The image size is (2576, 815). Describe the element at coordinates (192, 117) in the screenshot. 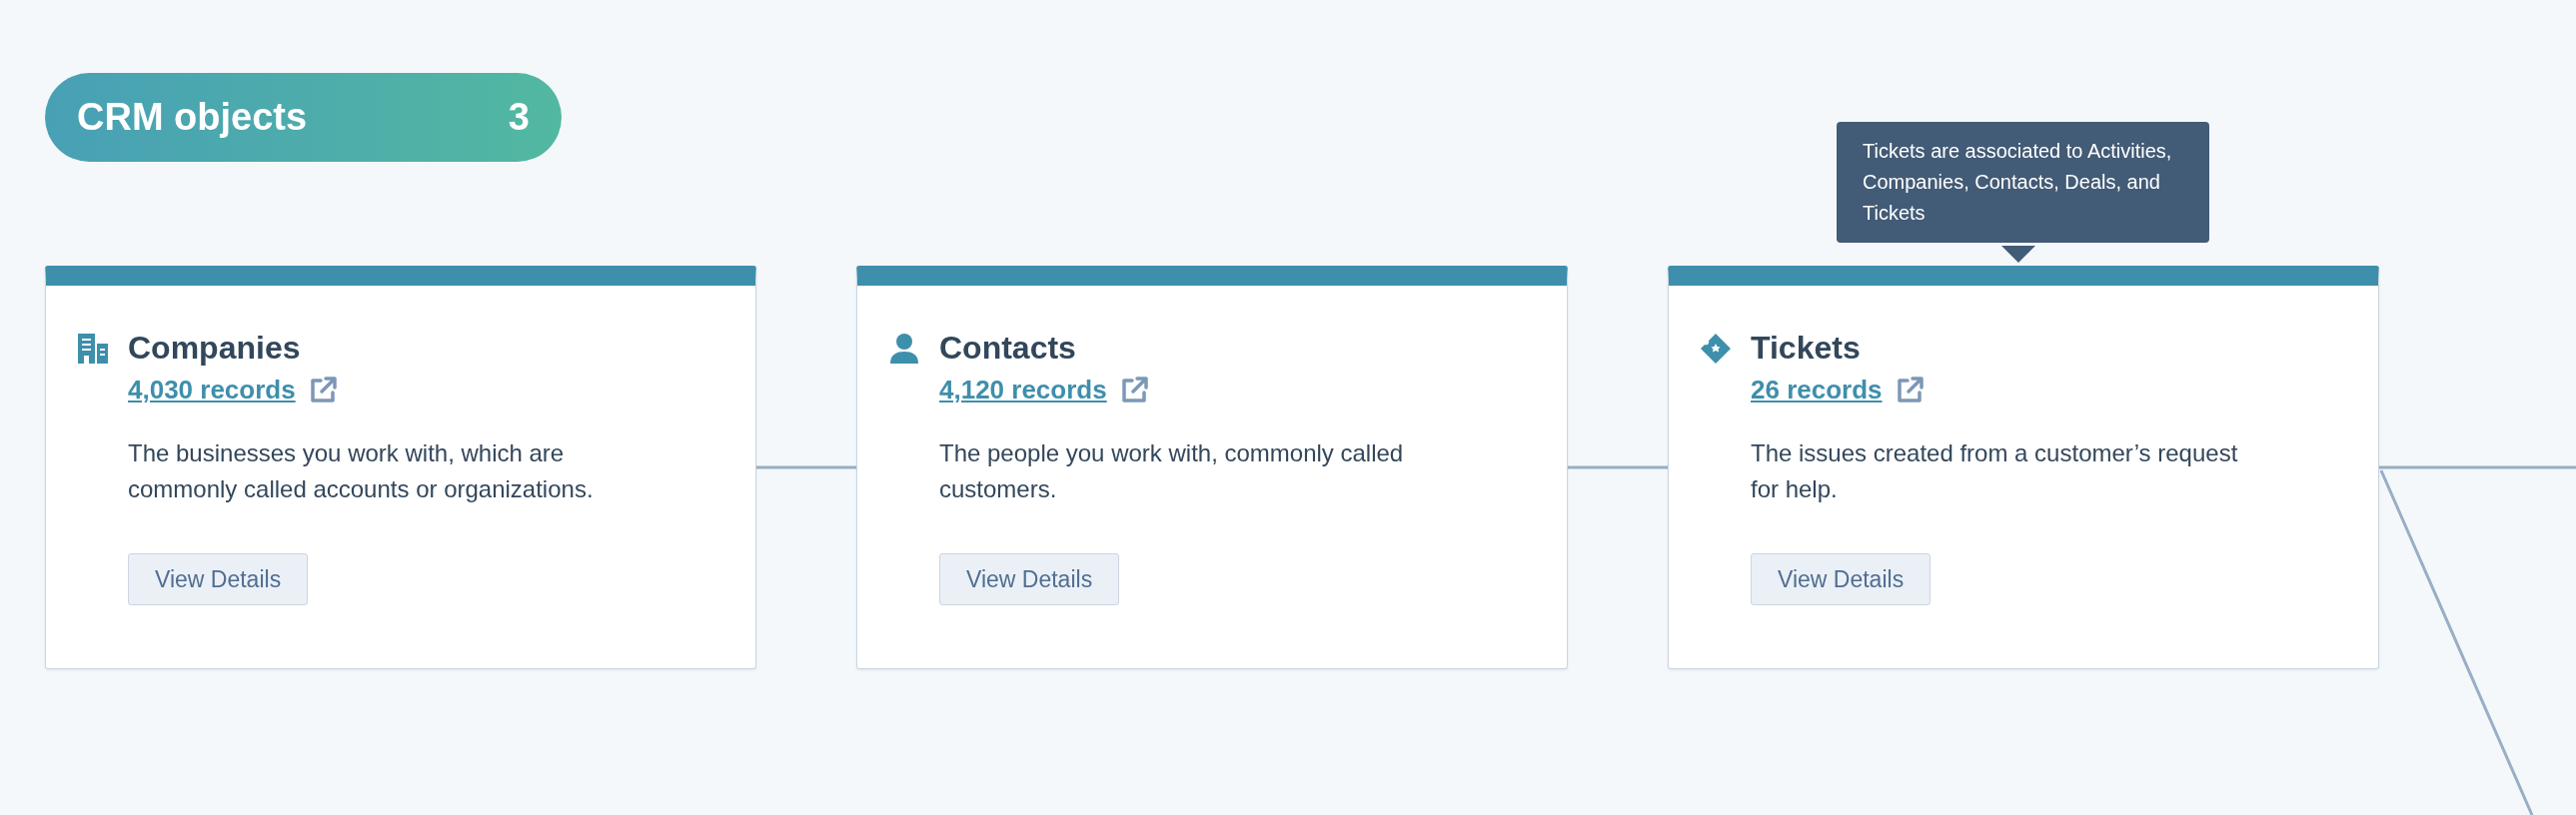

I see `badge-label: CRM objects` at that location.